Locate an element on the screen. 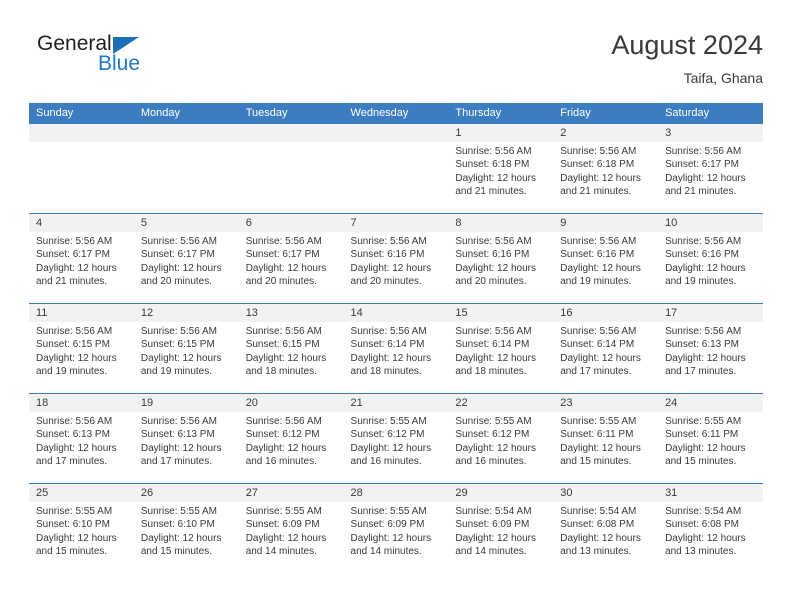 This screenshot has width=792, height=612. day-number: 30 is located at coordinates (606, 493).